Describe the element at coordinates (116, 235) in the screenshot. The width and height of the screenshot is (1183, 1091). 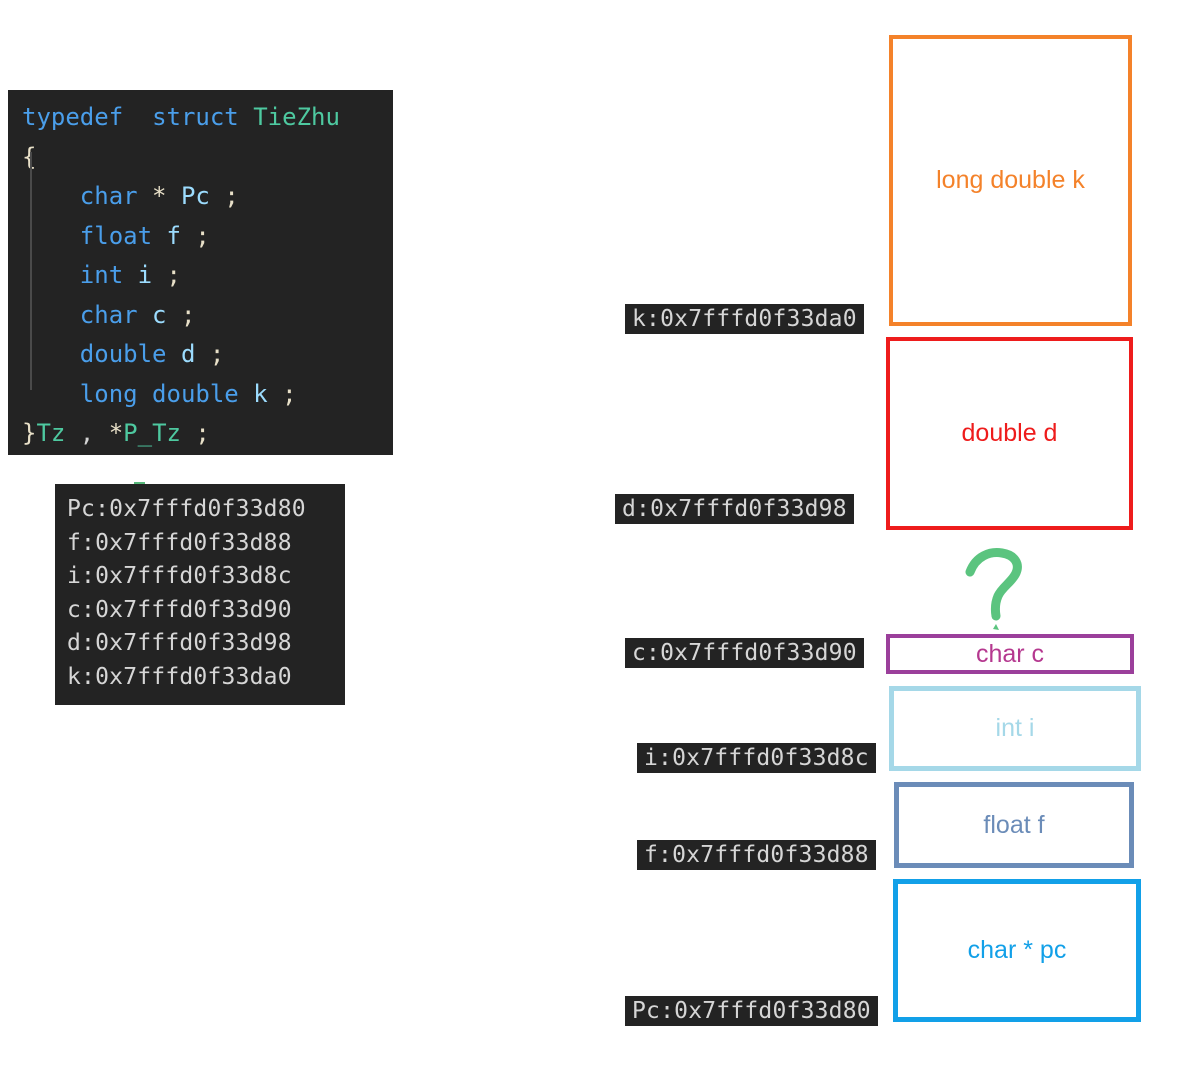
I see `code-token: float` at that location.